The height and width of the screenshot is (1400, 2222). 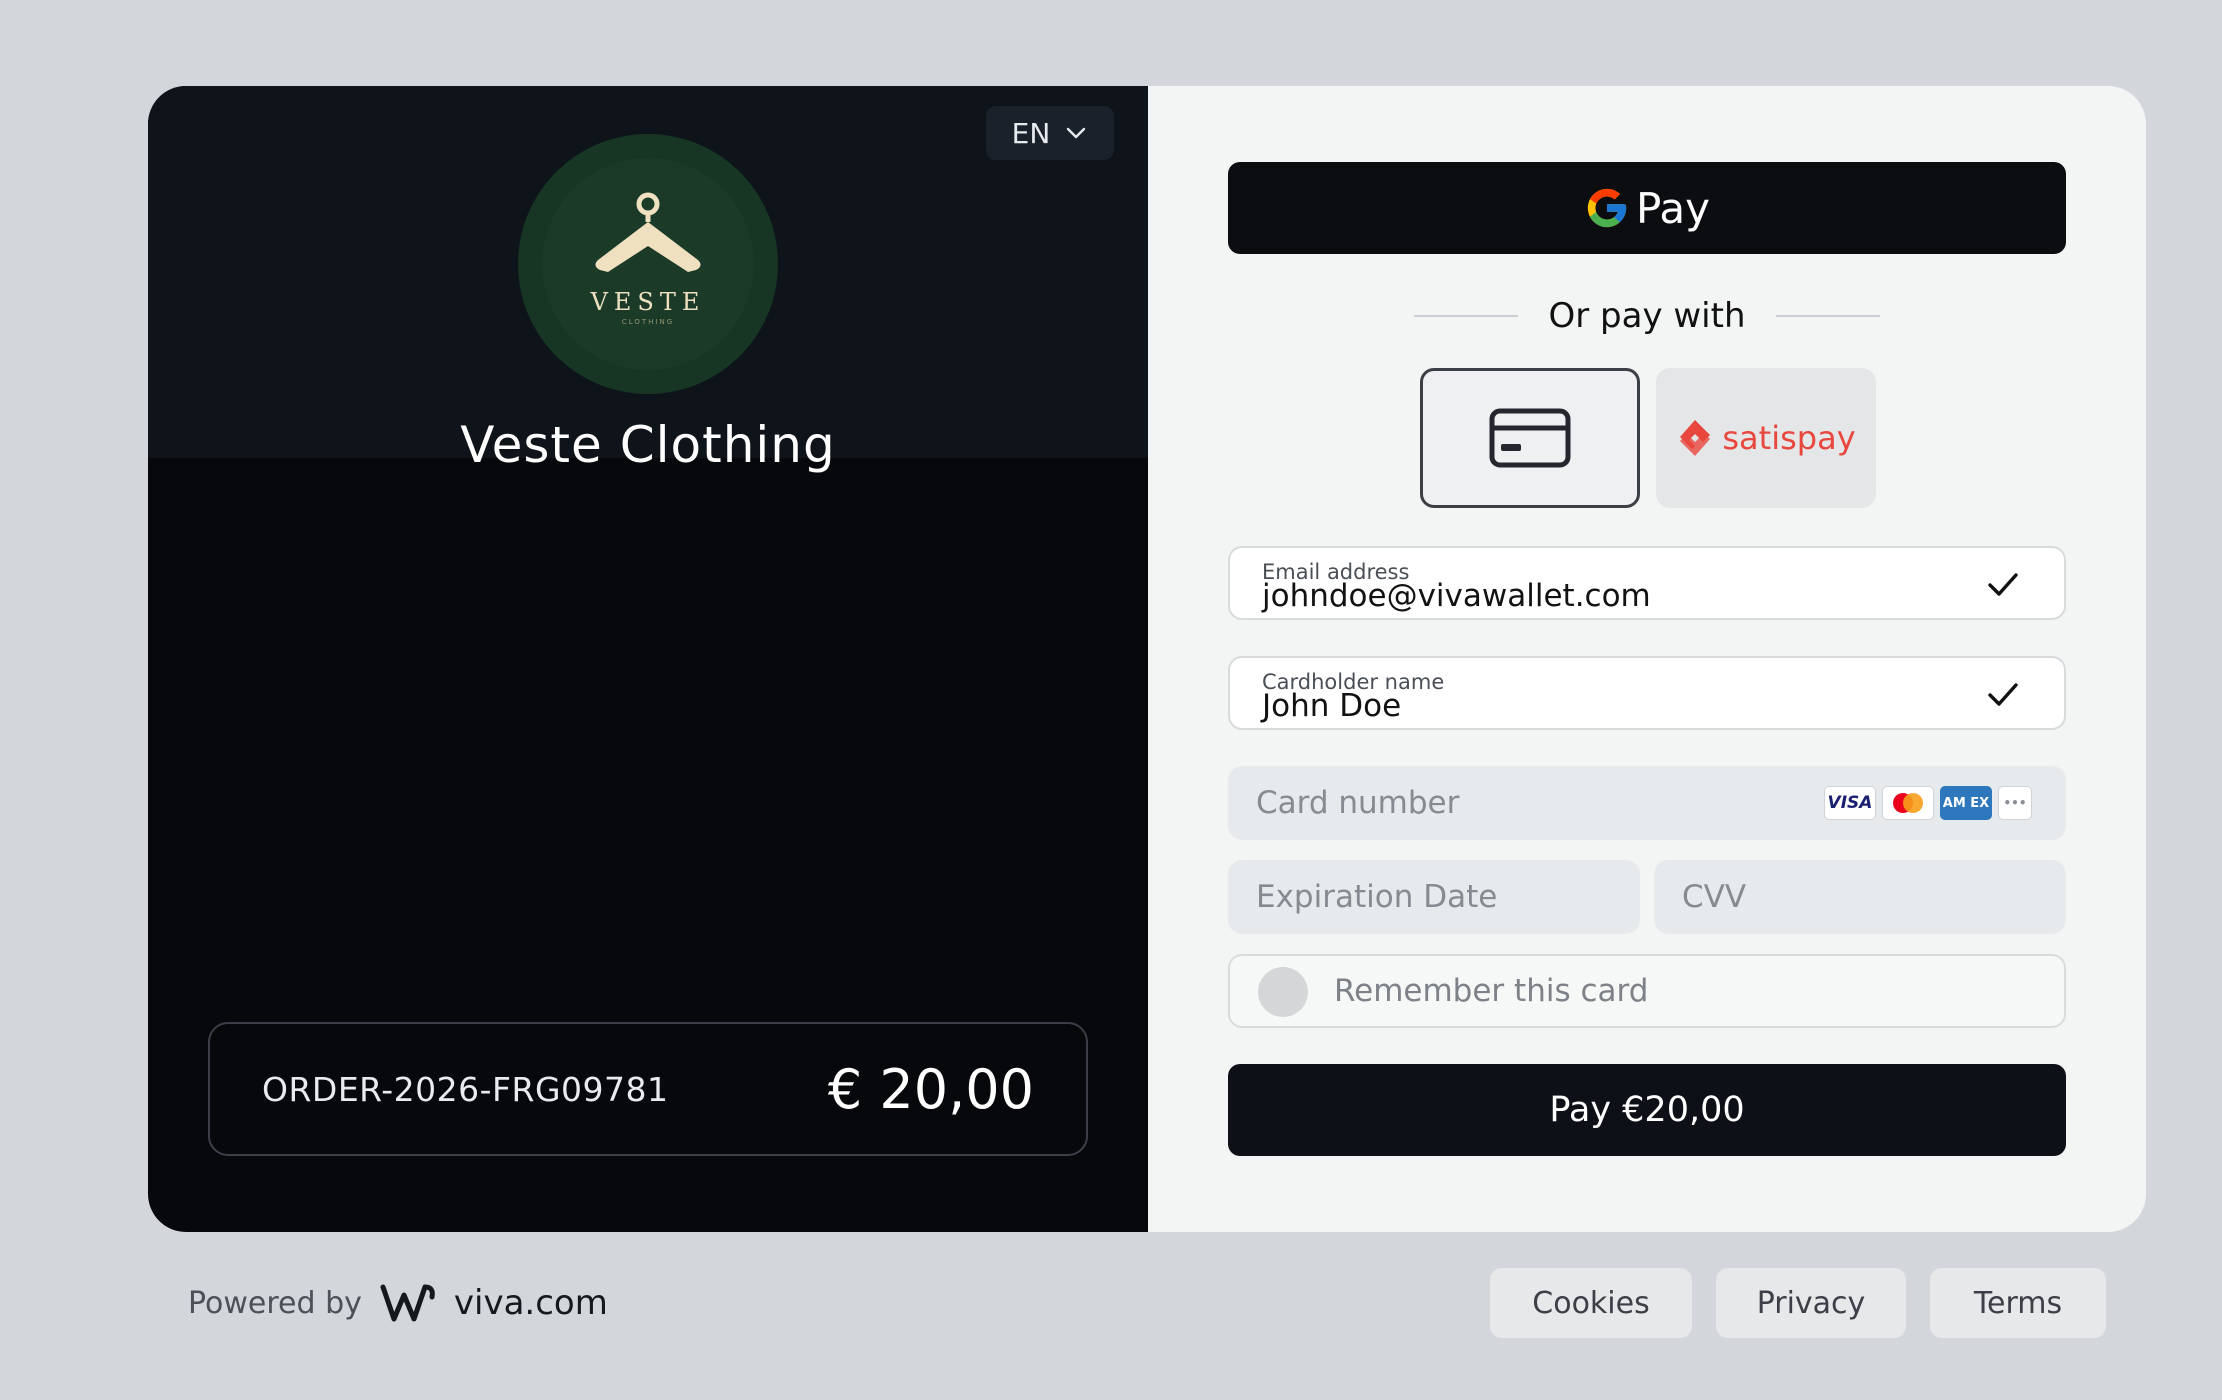 I want to click on order-amount: € 20,00, so click(x=930, y=1089).